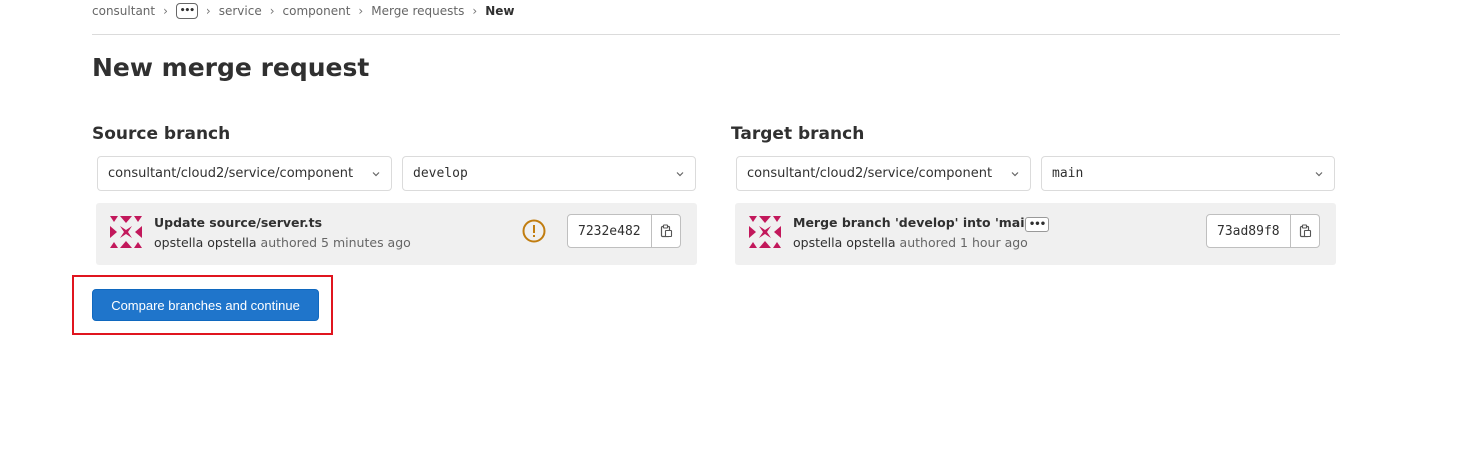 The image size is (1457, 455). Describe the element at coordinates (238, 222) in the screenshot. I see `source-commit-title-link: Update source/server.ts` at that location.